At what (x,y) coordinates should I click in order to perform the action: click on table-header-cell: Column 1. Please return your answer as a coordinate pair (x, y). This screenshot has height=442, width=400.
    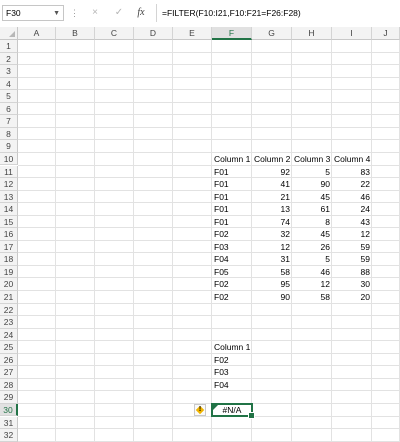
    Looking at the image, I should click on (232, 159).